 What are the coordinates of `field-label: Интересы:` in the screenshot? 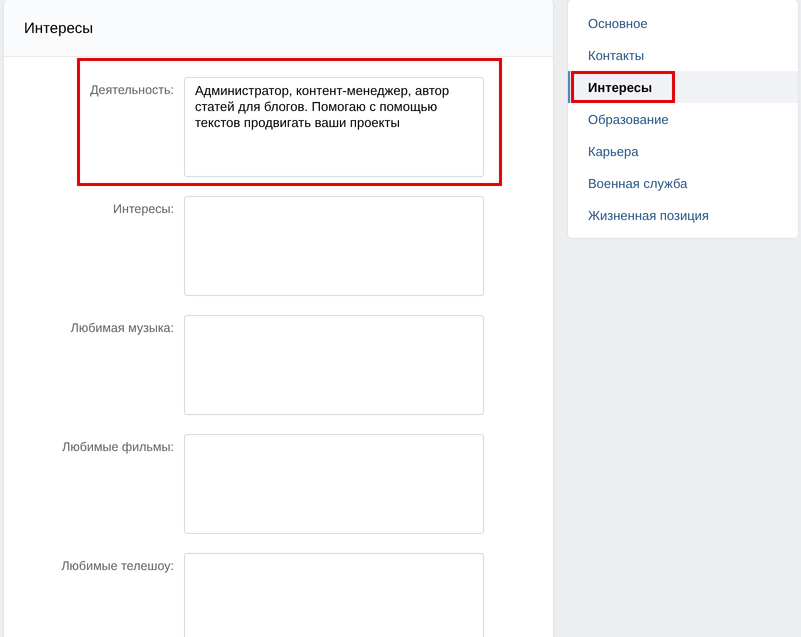 It's located at (143, 209).